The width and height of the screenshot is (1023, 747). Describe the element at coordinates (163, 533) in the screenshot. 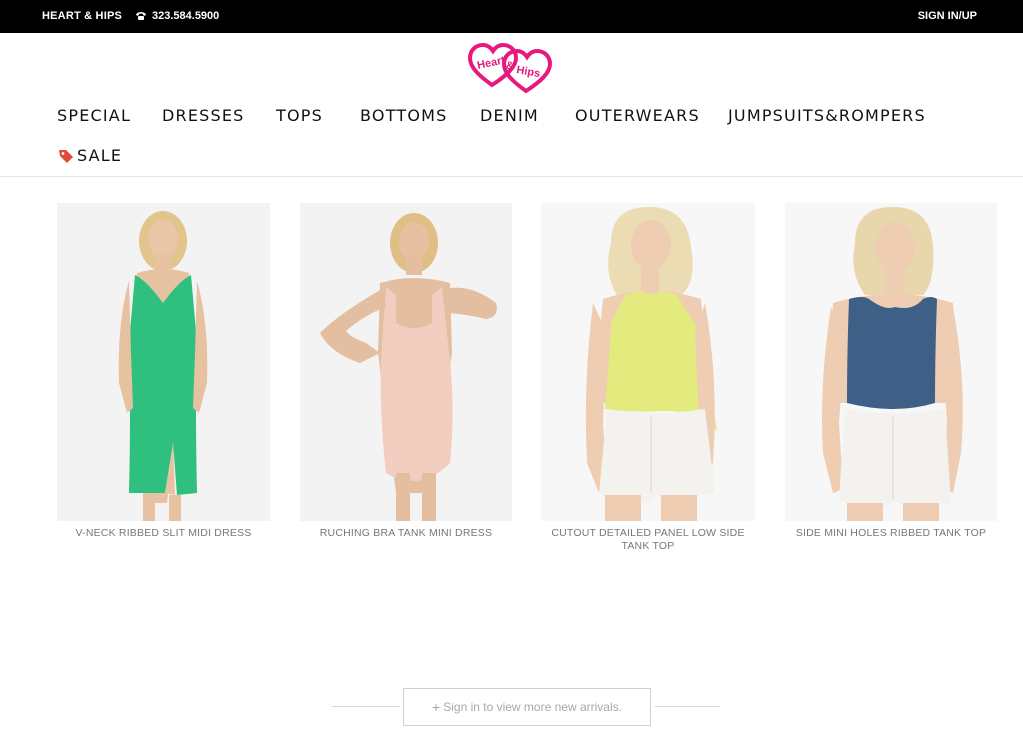

I see `product-name: V-NECK RIBBED SLIT MIDI DRESS` at that location.